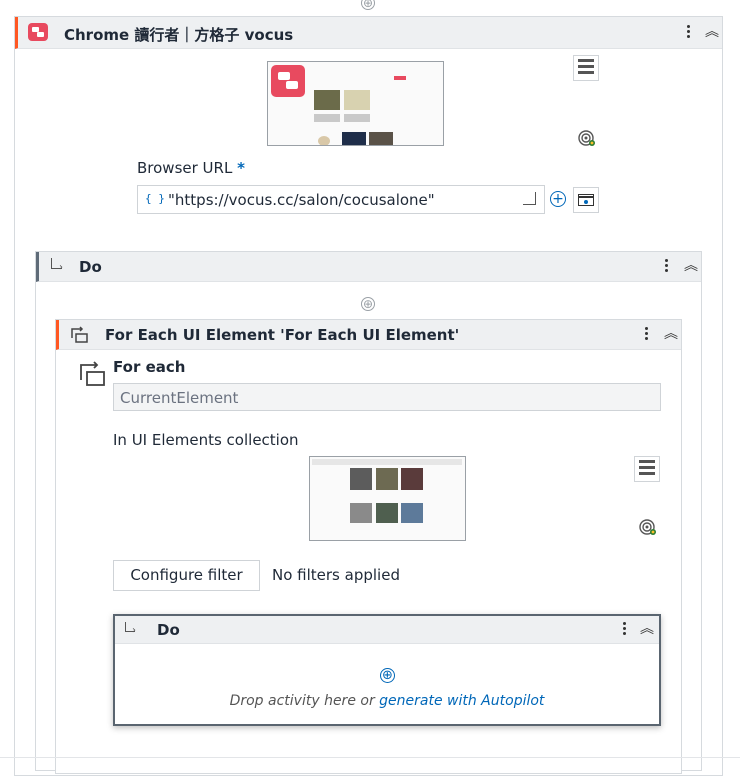 This screenshot has height=776, width=740. What do you see at coordinates (587, 138) in the screenshot?
I see `target-element-icon` at bounding box center [587, 138].